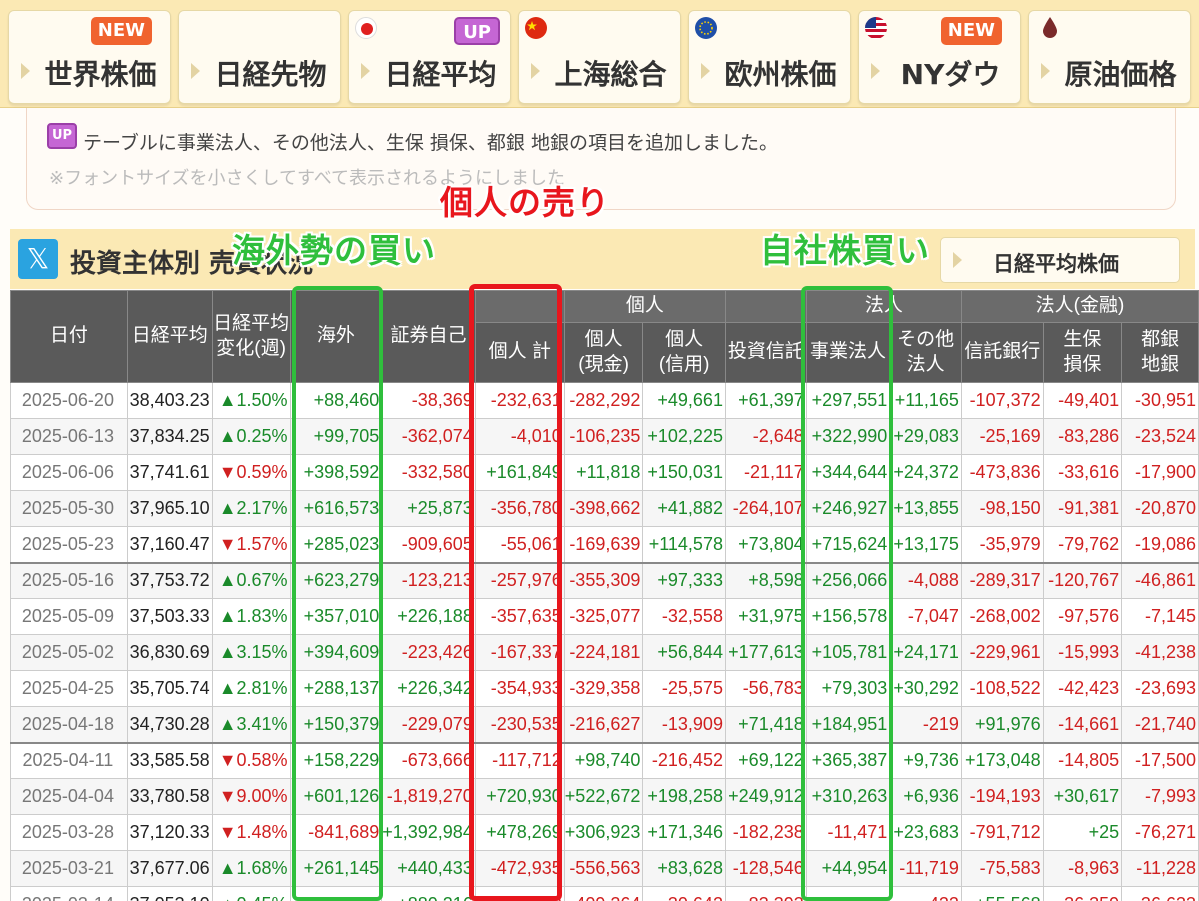 The image size is (1199, 901). What do you see at coordinates (603, 652) in the screenshot?
I see `cell-value: -224,181` at bounding box center [603, 652].